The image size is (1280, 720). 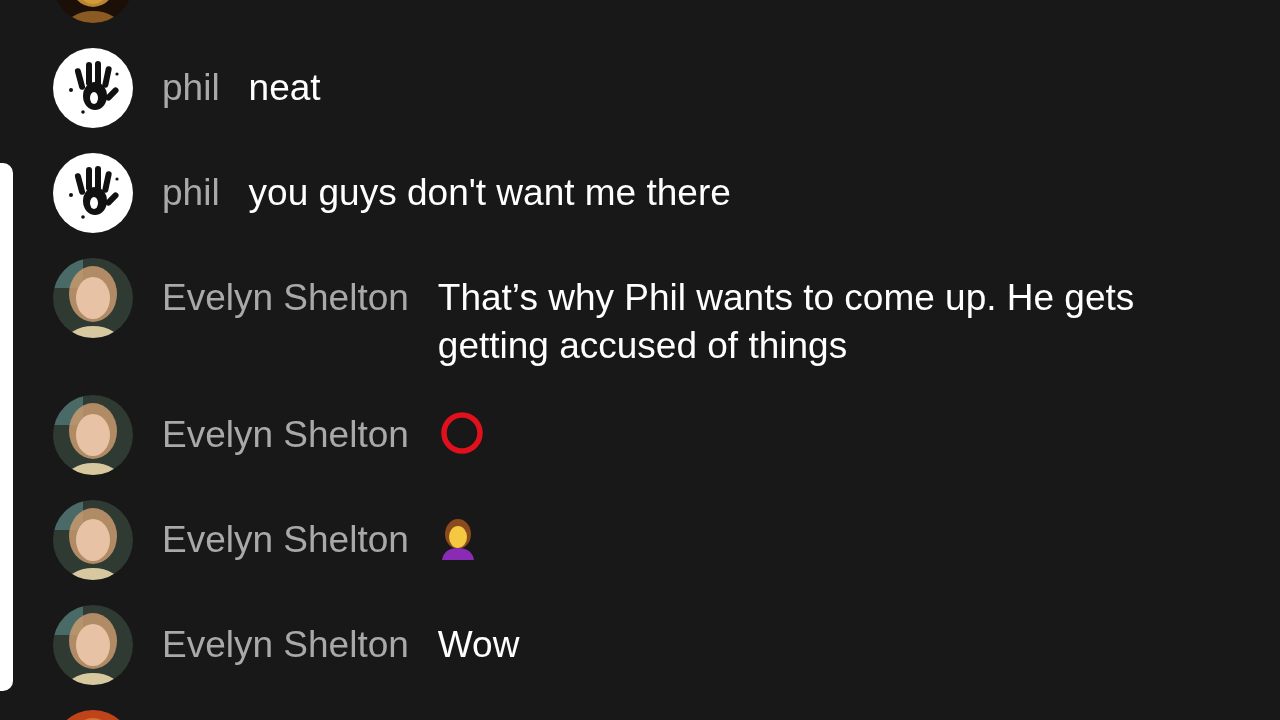 I want to click on message-text: That’s why Phil wants to come up. He gets getting accused of things, so click(x=786, y=321).